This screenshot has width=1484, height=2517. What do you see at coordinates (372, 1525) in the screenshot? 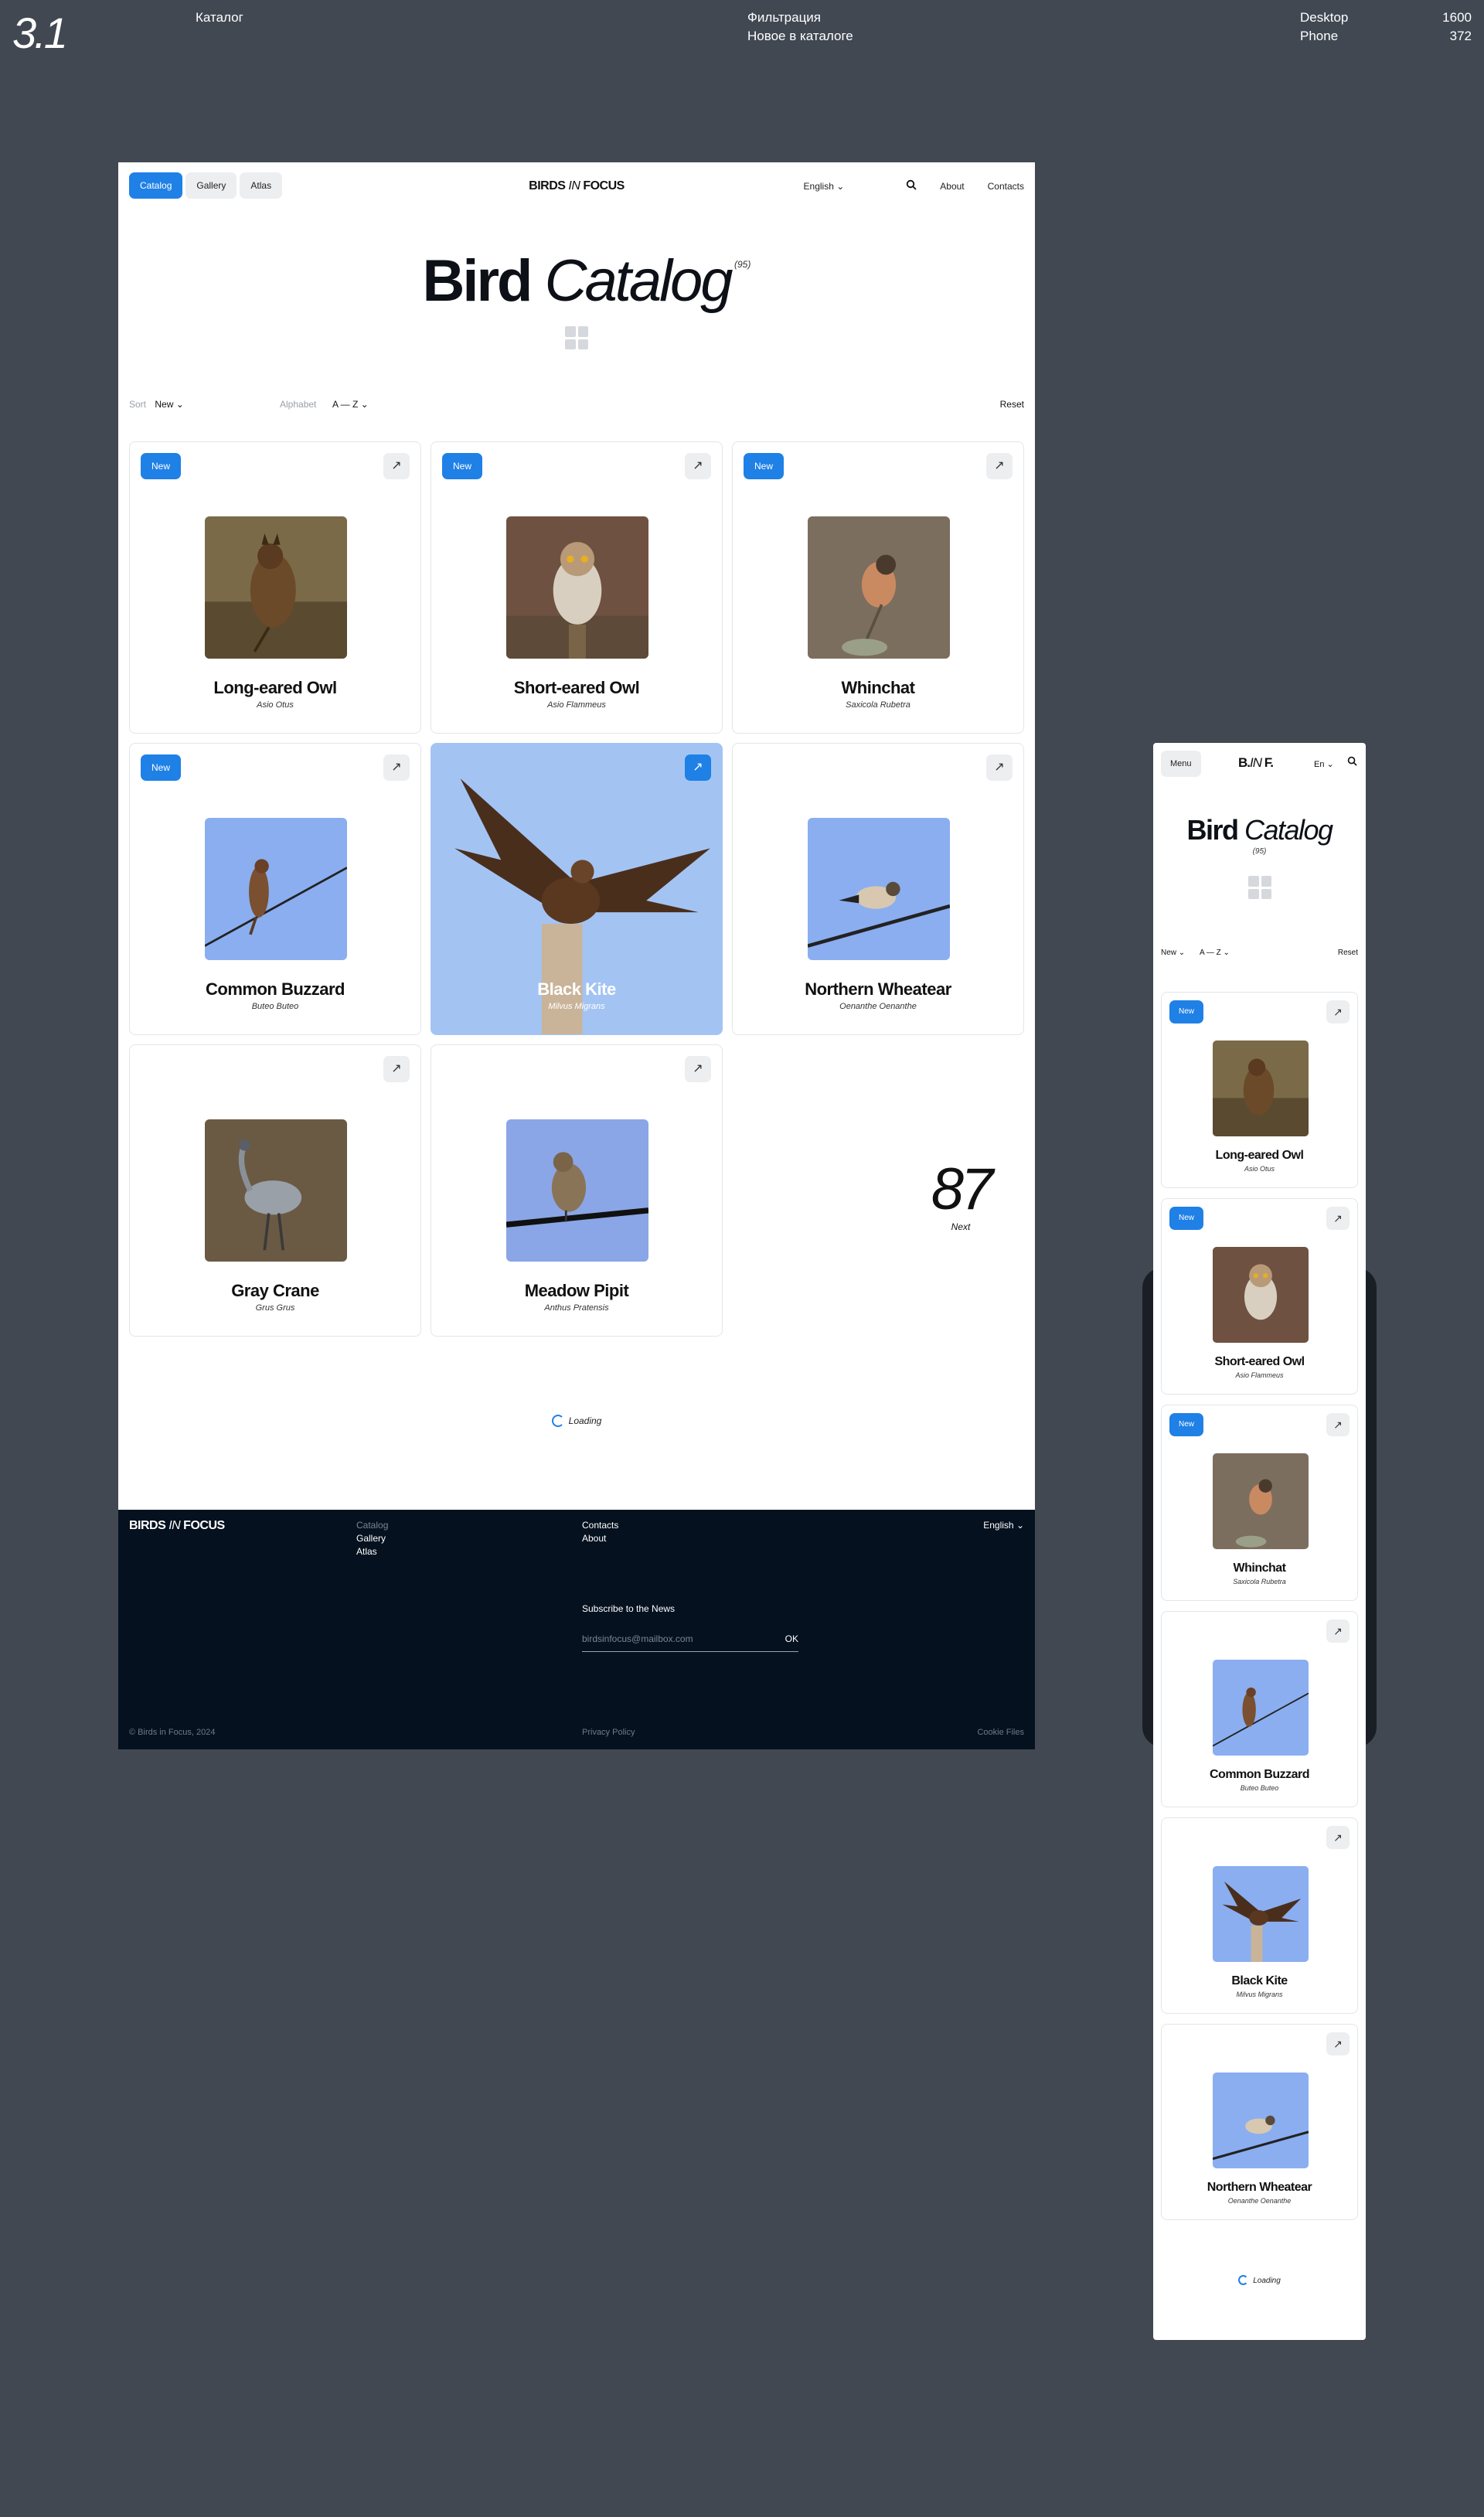
I see `footer-link-catalog: Catalog` at bounding box center [372, 1525].